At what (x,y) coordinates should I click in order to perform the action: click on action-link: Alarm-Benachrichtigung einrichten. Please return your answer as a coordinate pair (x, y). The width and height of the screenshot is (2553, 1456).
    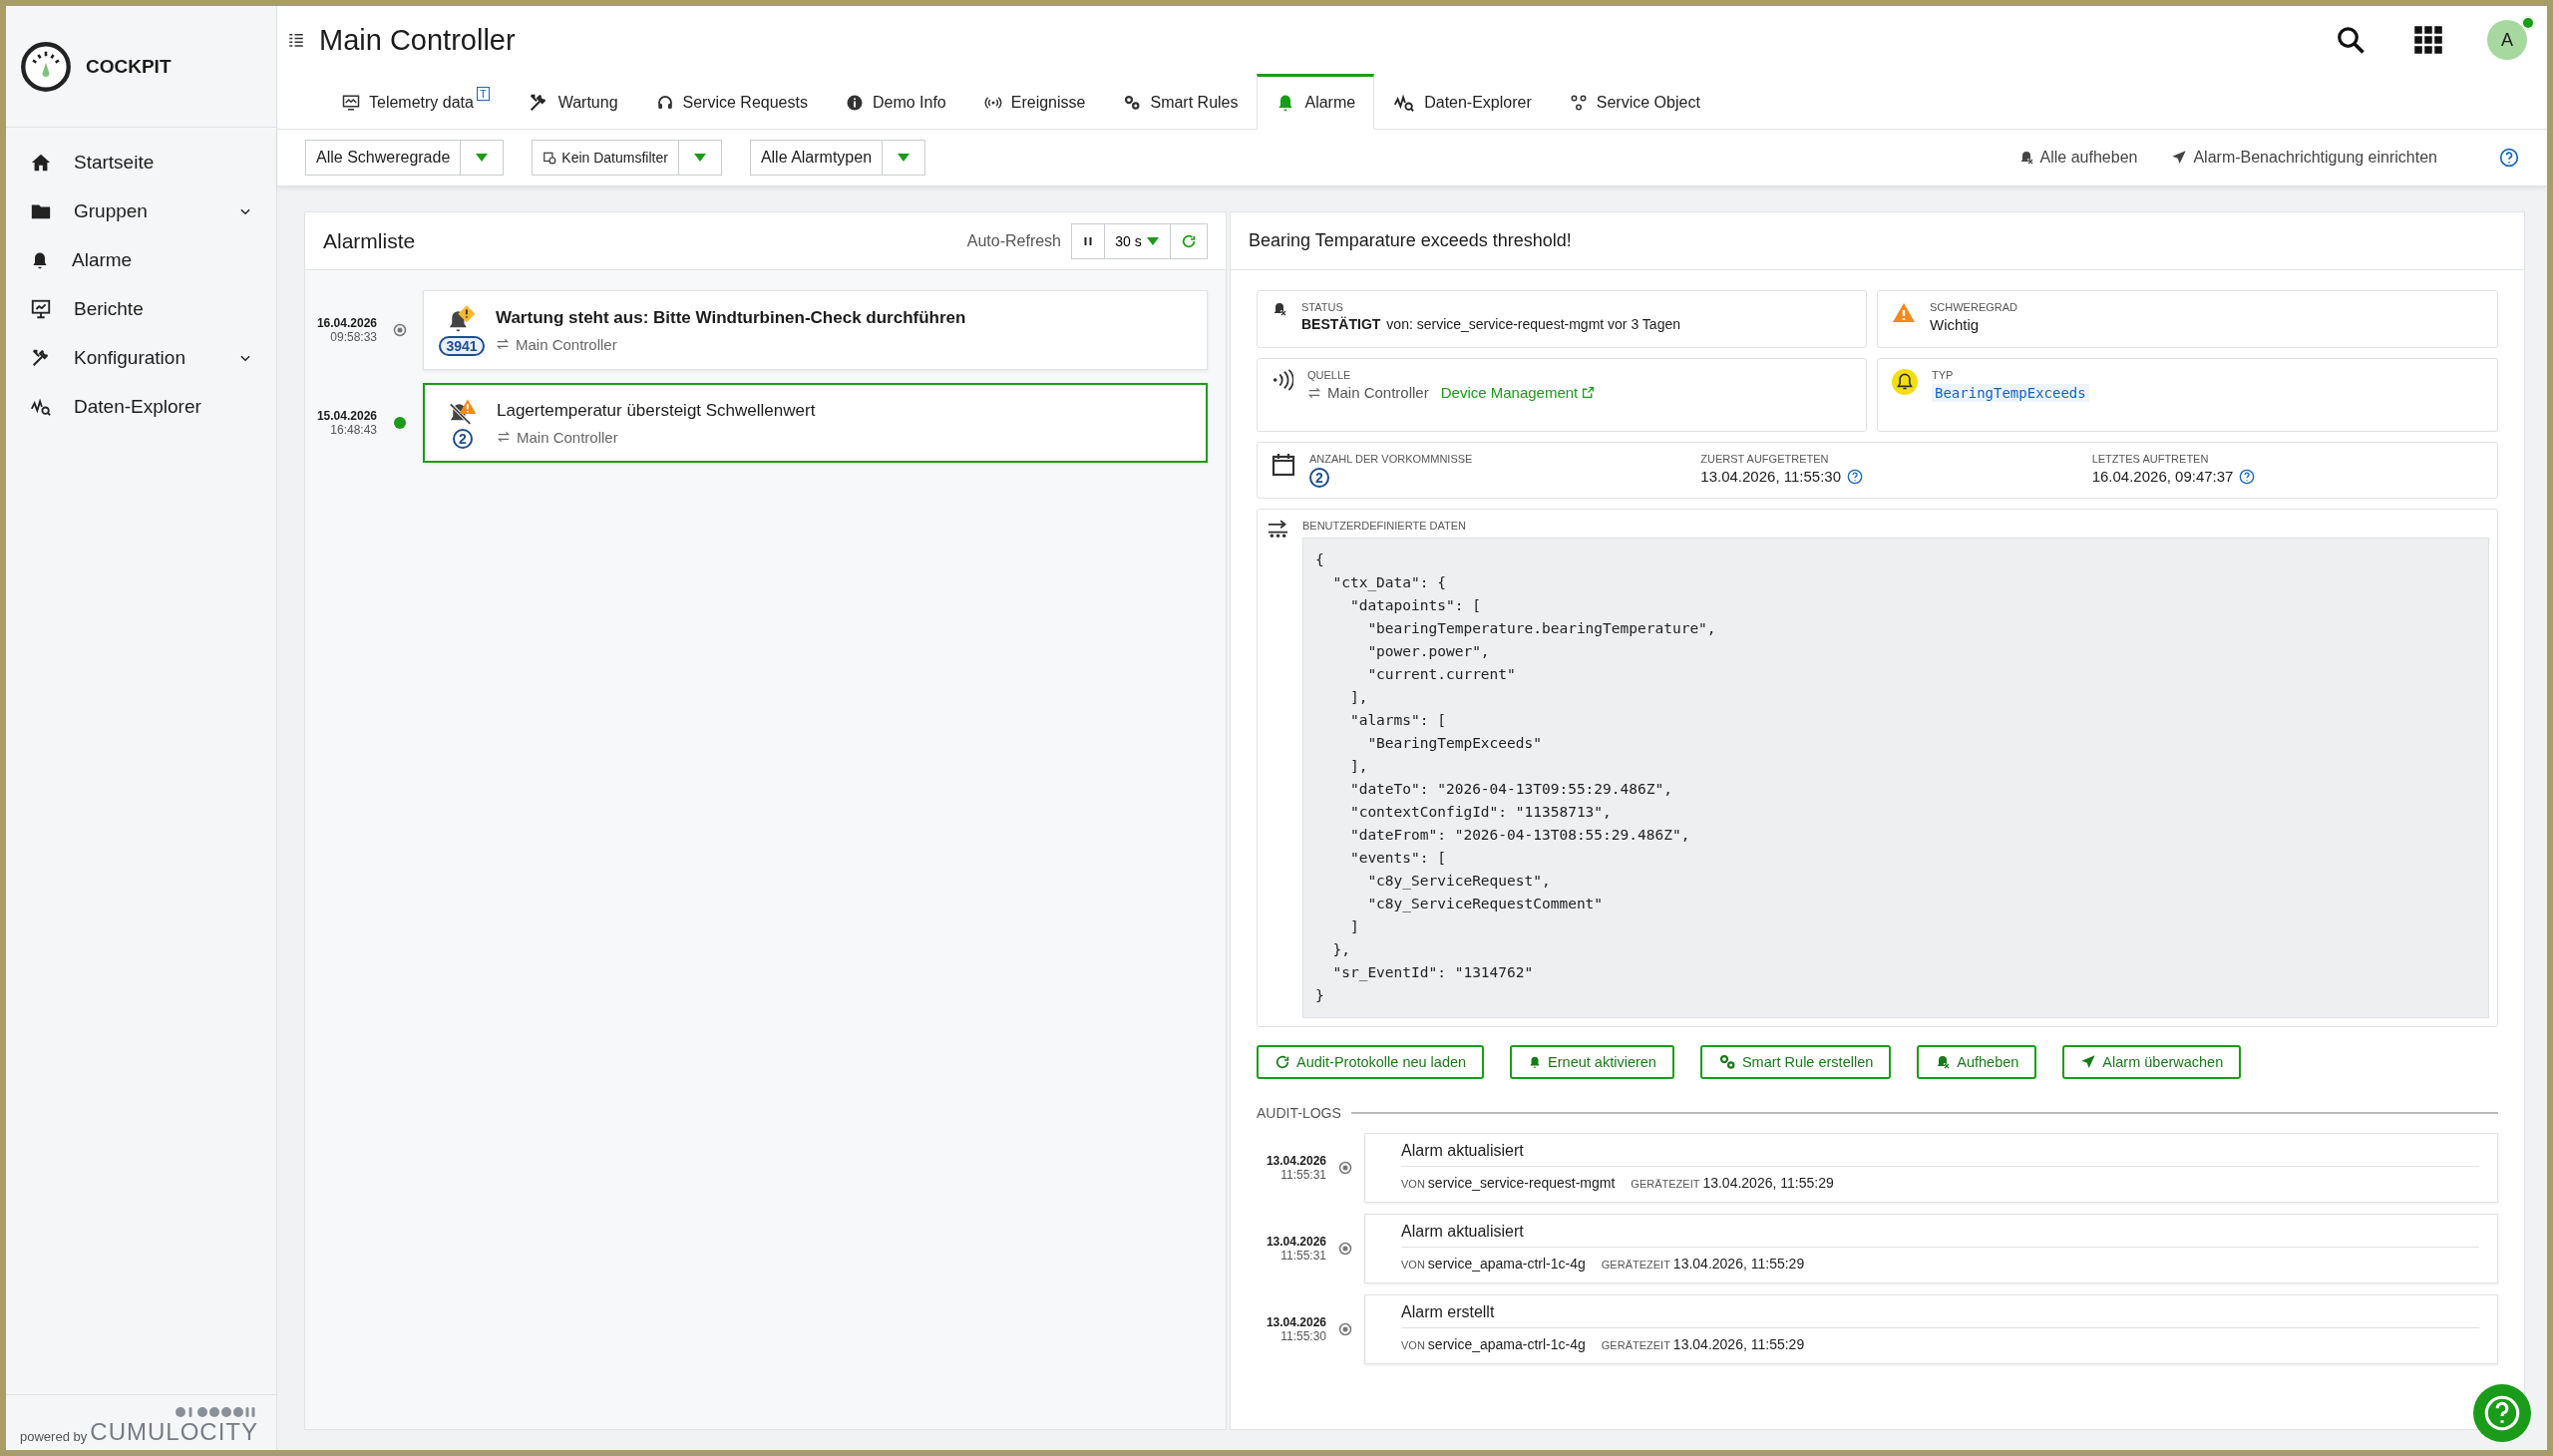
    Looking at the image, I should click on (2304, 158).